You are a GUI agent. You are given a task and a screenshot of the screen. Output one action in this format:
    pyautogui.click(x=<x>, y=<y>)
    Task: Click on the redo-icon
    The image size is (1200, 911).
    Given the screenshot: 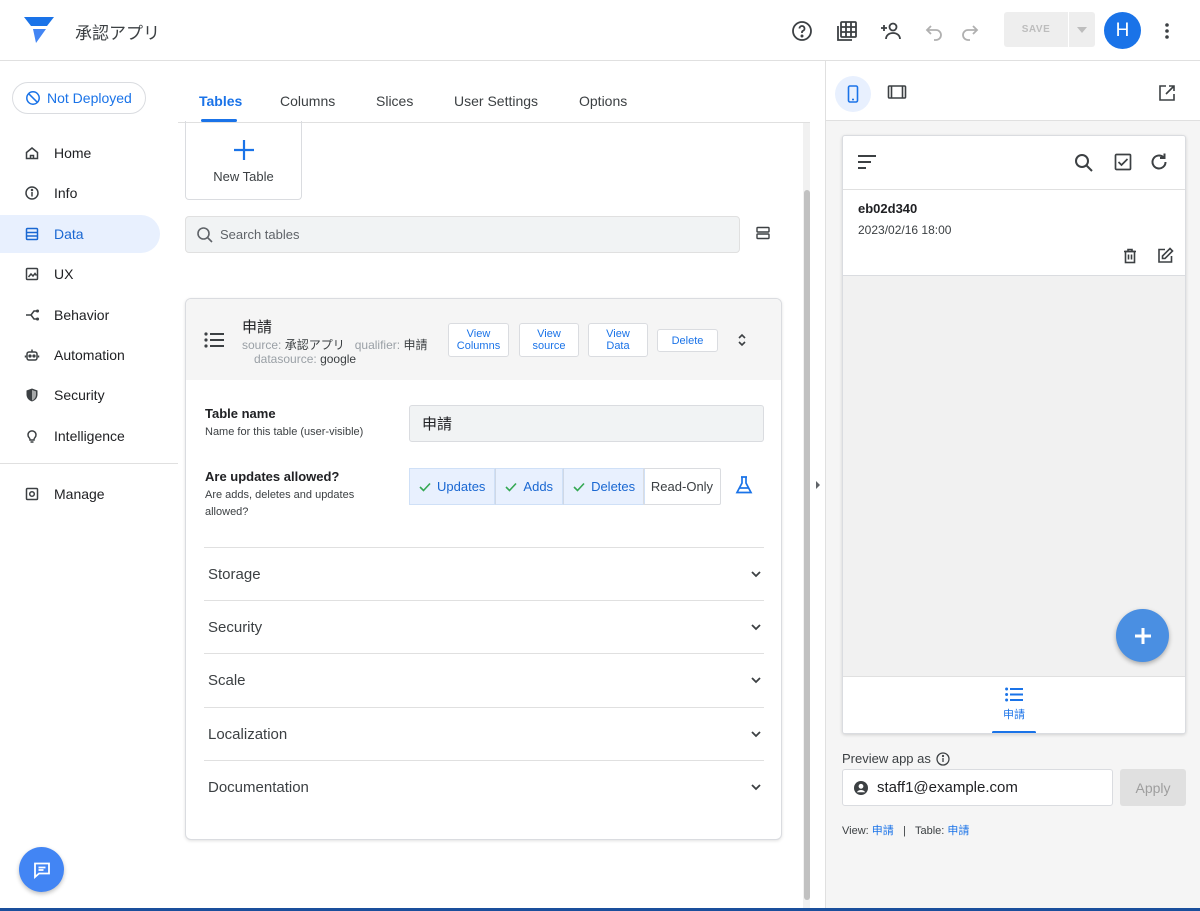 What is the action you would take?
    pyautogui.click(x=970, y=31)
    